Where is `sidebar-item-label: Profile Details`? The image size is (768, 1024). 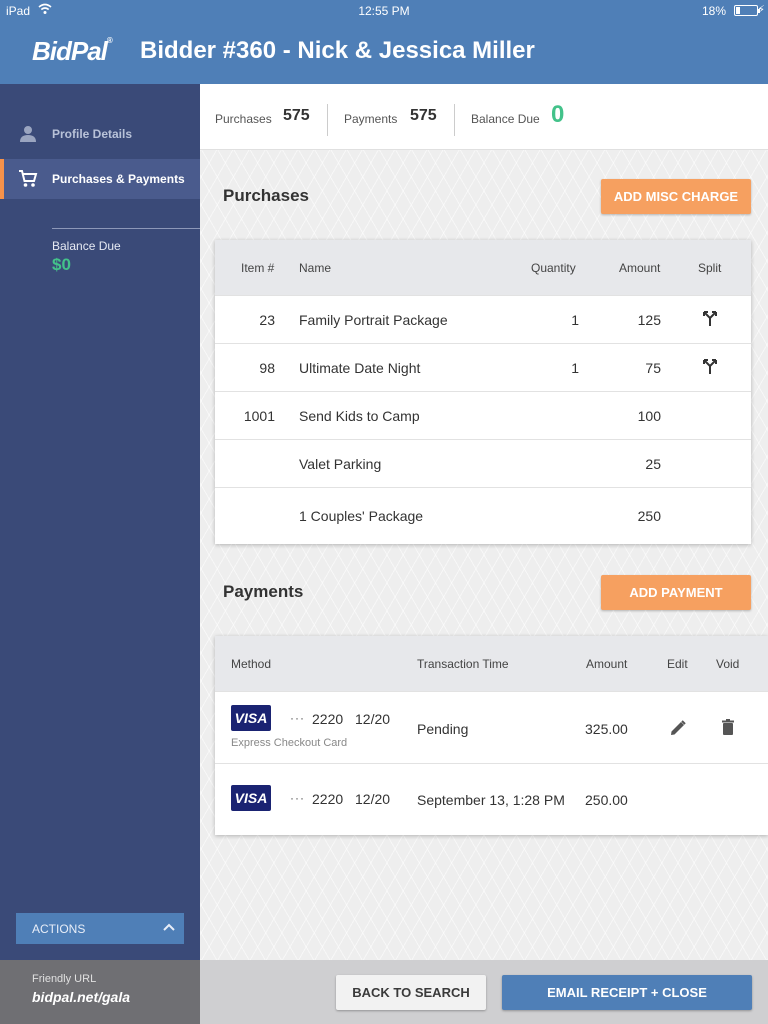
sidebar-item-label: Profile Details is located at coordinates (92, 134).